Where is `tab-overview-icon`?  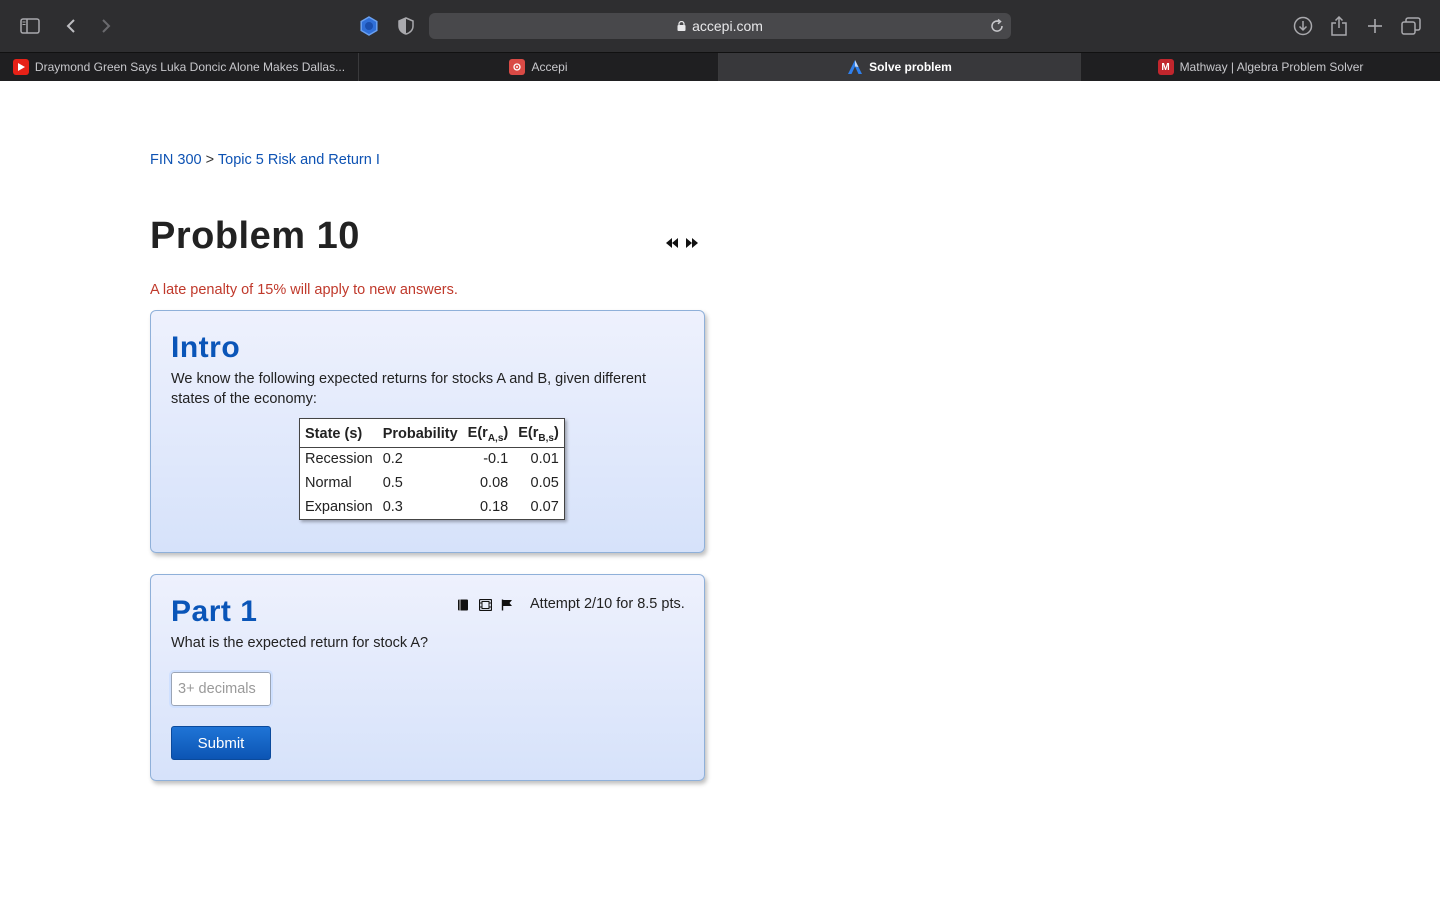
tab-overview-icon is located at coordinates (1411, 26).